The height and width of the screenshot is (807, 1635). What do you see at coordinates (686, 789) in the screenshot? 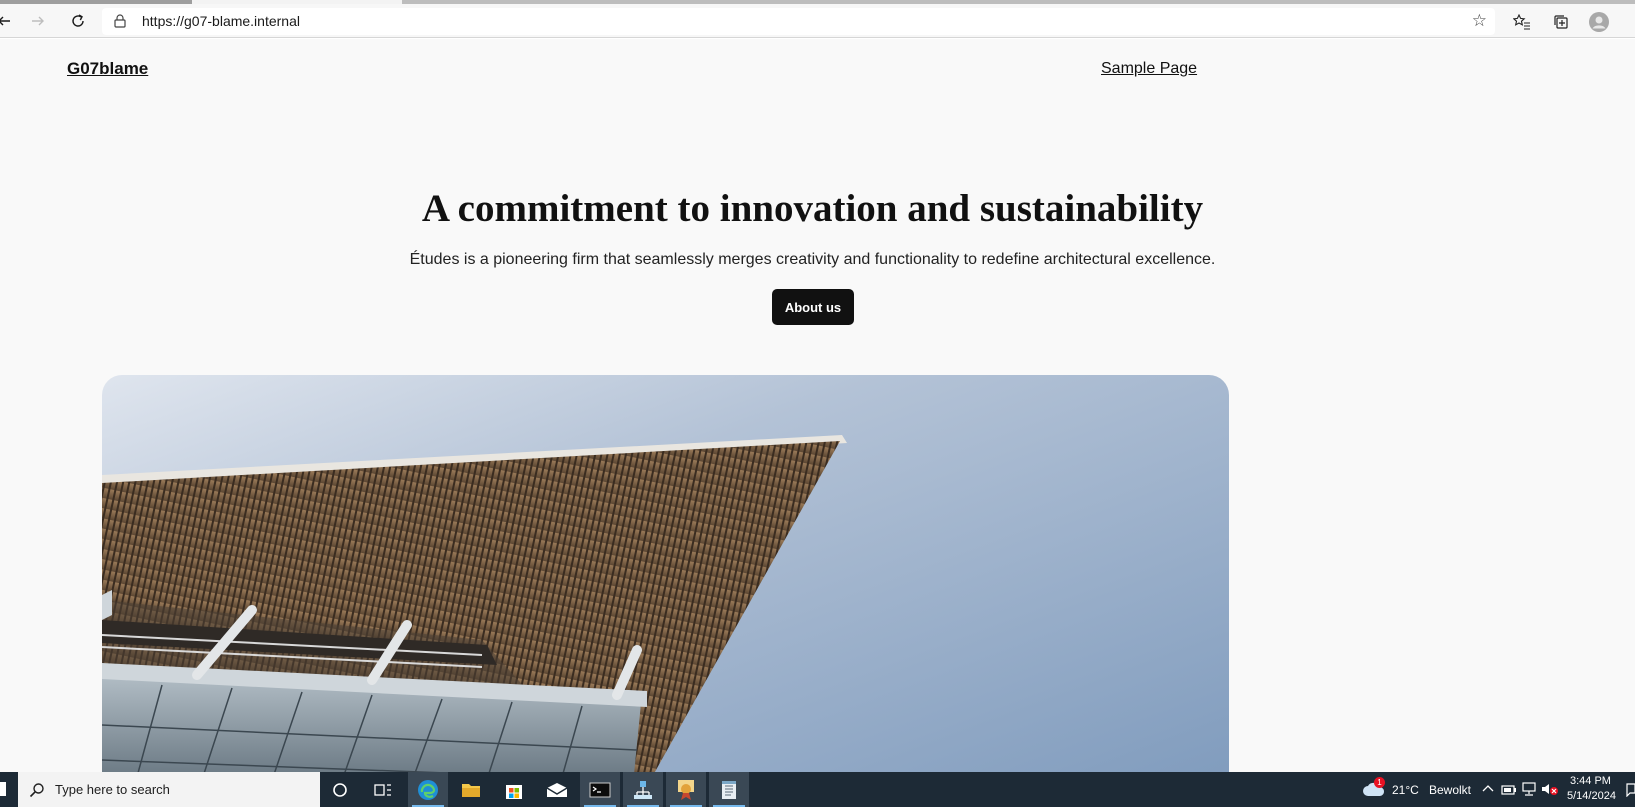
I see `certificate-app-icon` at bounding box center [686, 789].